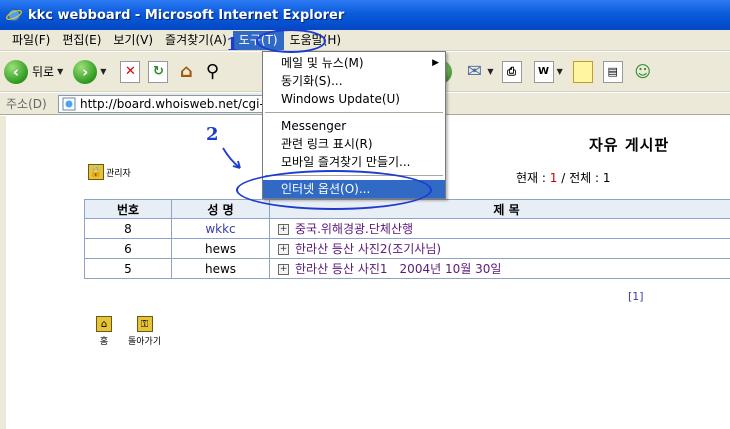 The width and height of the screenshot is (730, 429). I want to click on annotation-circle-tools, so click(291, 41).